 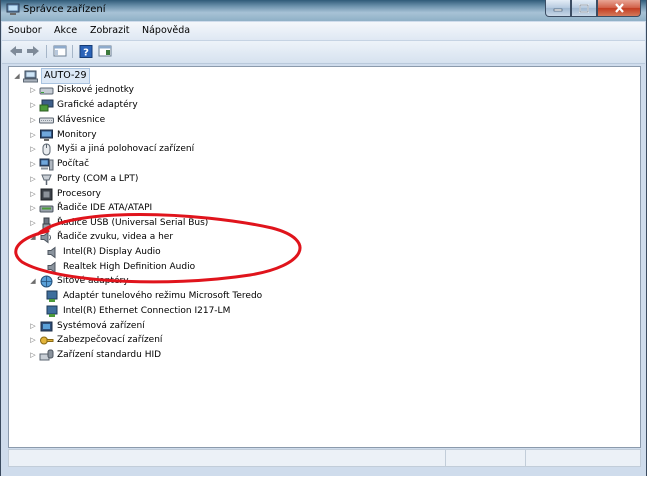 I want to click on close-icon, so click(x=619, y=8).